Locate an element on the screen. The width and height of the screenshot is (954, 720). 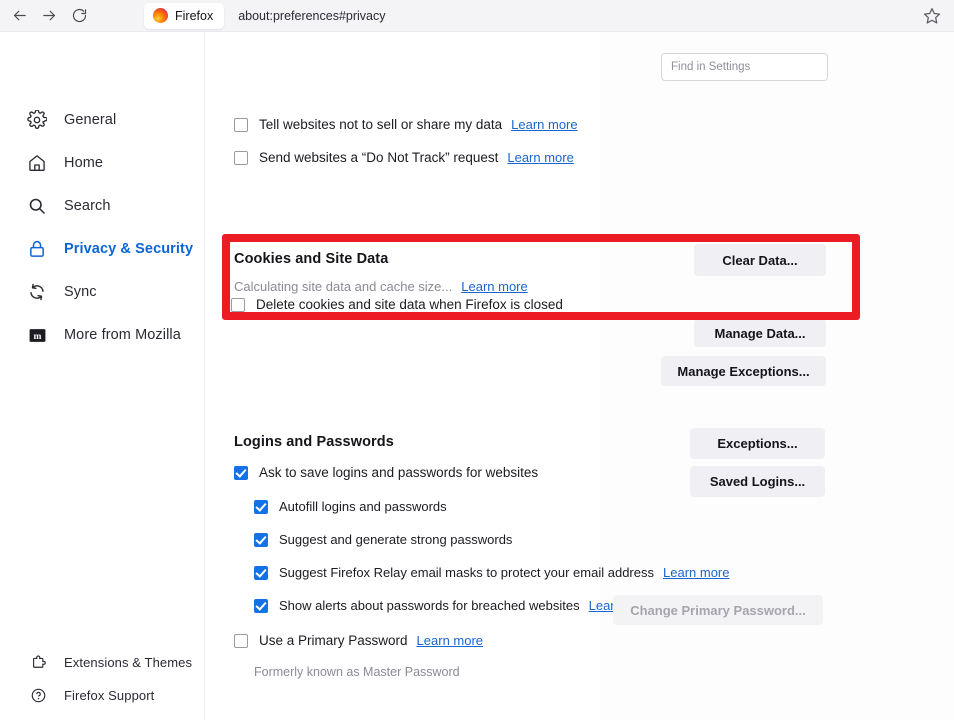
search-placeholder: Find in Settings is located at coordinates (711, 67).